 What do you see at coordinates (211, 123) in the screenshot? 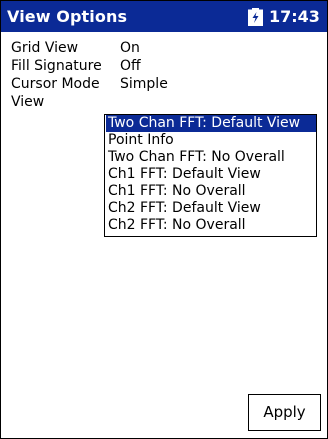
I see `list-item: Two Chan FFT: Default View` at bounding box center [211, 123].